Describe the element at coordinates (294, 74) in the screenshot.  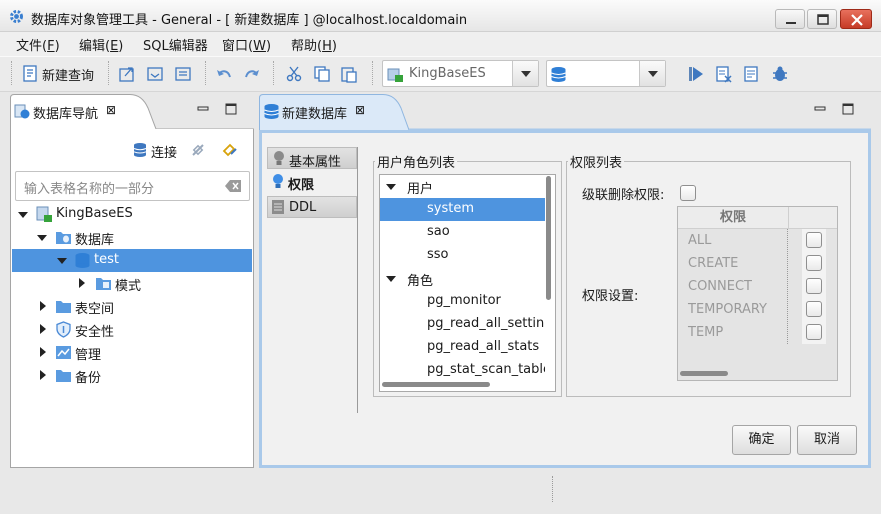
I see `cut-icon` at that location.